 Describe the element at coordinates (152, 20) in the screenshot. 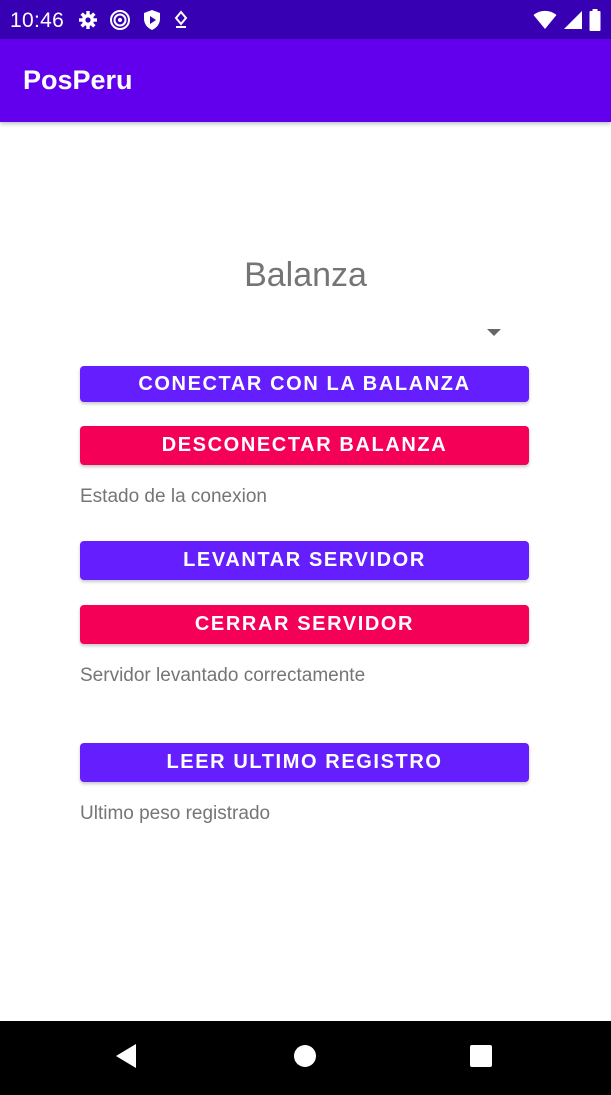

I see `shield-play-icon` at that location.